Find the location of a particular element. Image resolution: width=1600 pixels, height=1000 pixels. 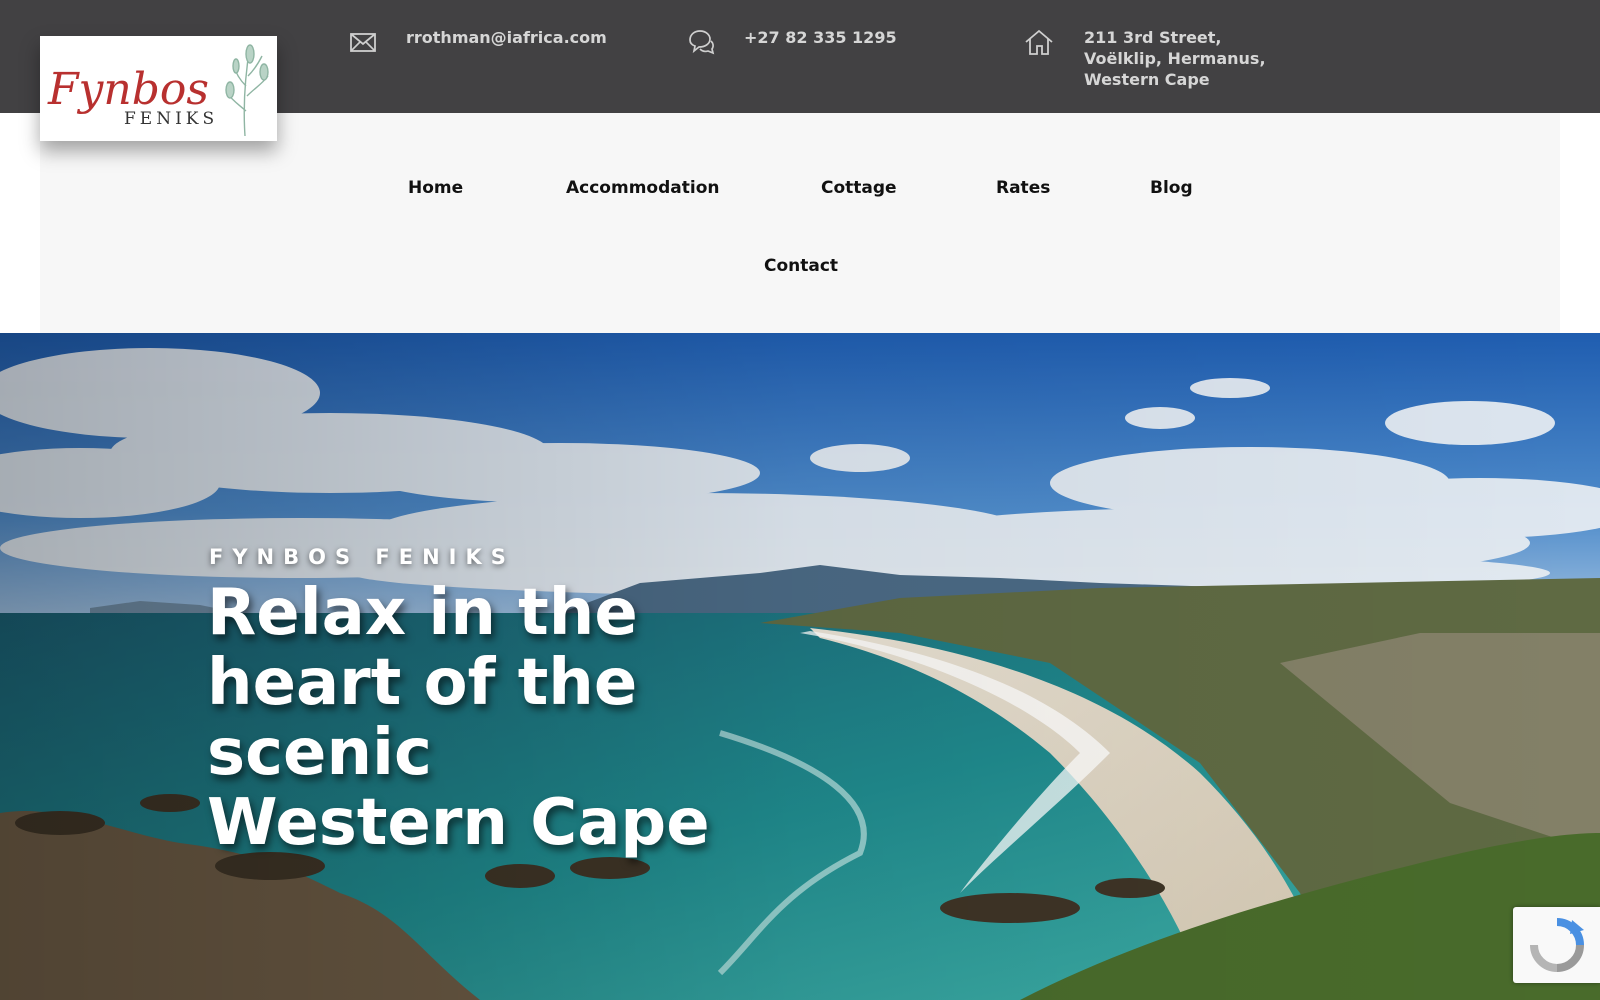

logo-graphic: Fynbos FENIKS is located at coordinates (158, 90).